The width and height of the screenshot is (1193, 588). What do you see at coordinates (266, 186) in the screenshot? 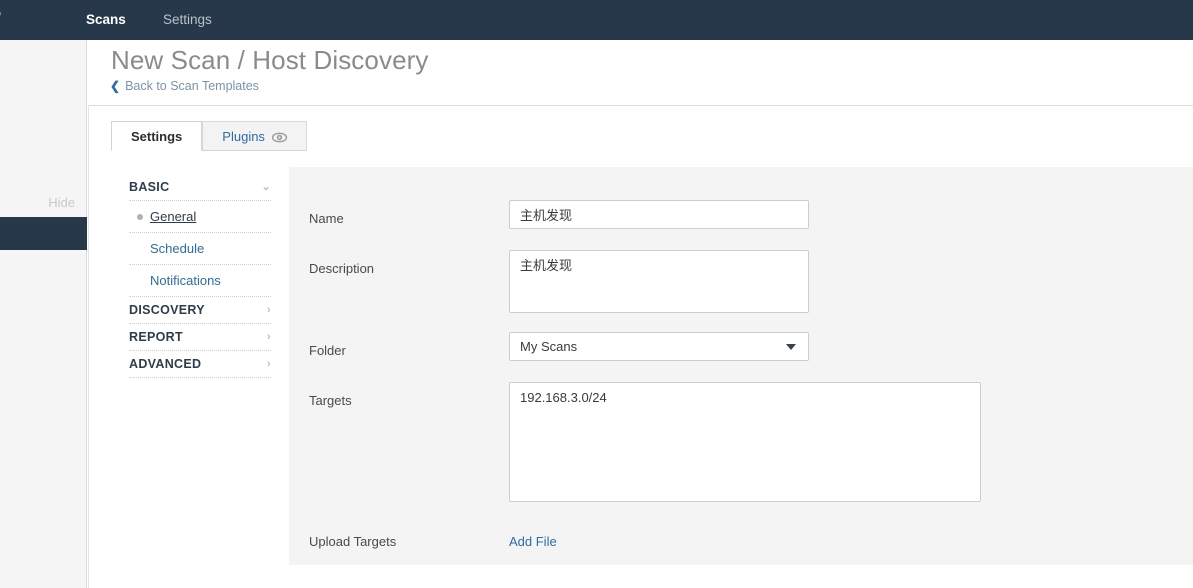
I see `chevron-down-icon: ⌄` at bounding box center [266, 186].